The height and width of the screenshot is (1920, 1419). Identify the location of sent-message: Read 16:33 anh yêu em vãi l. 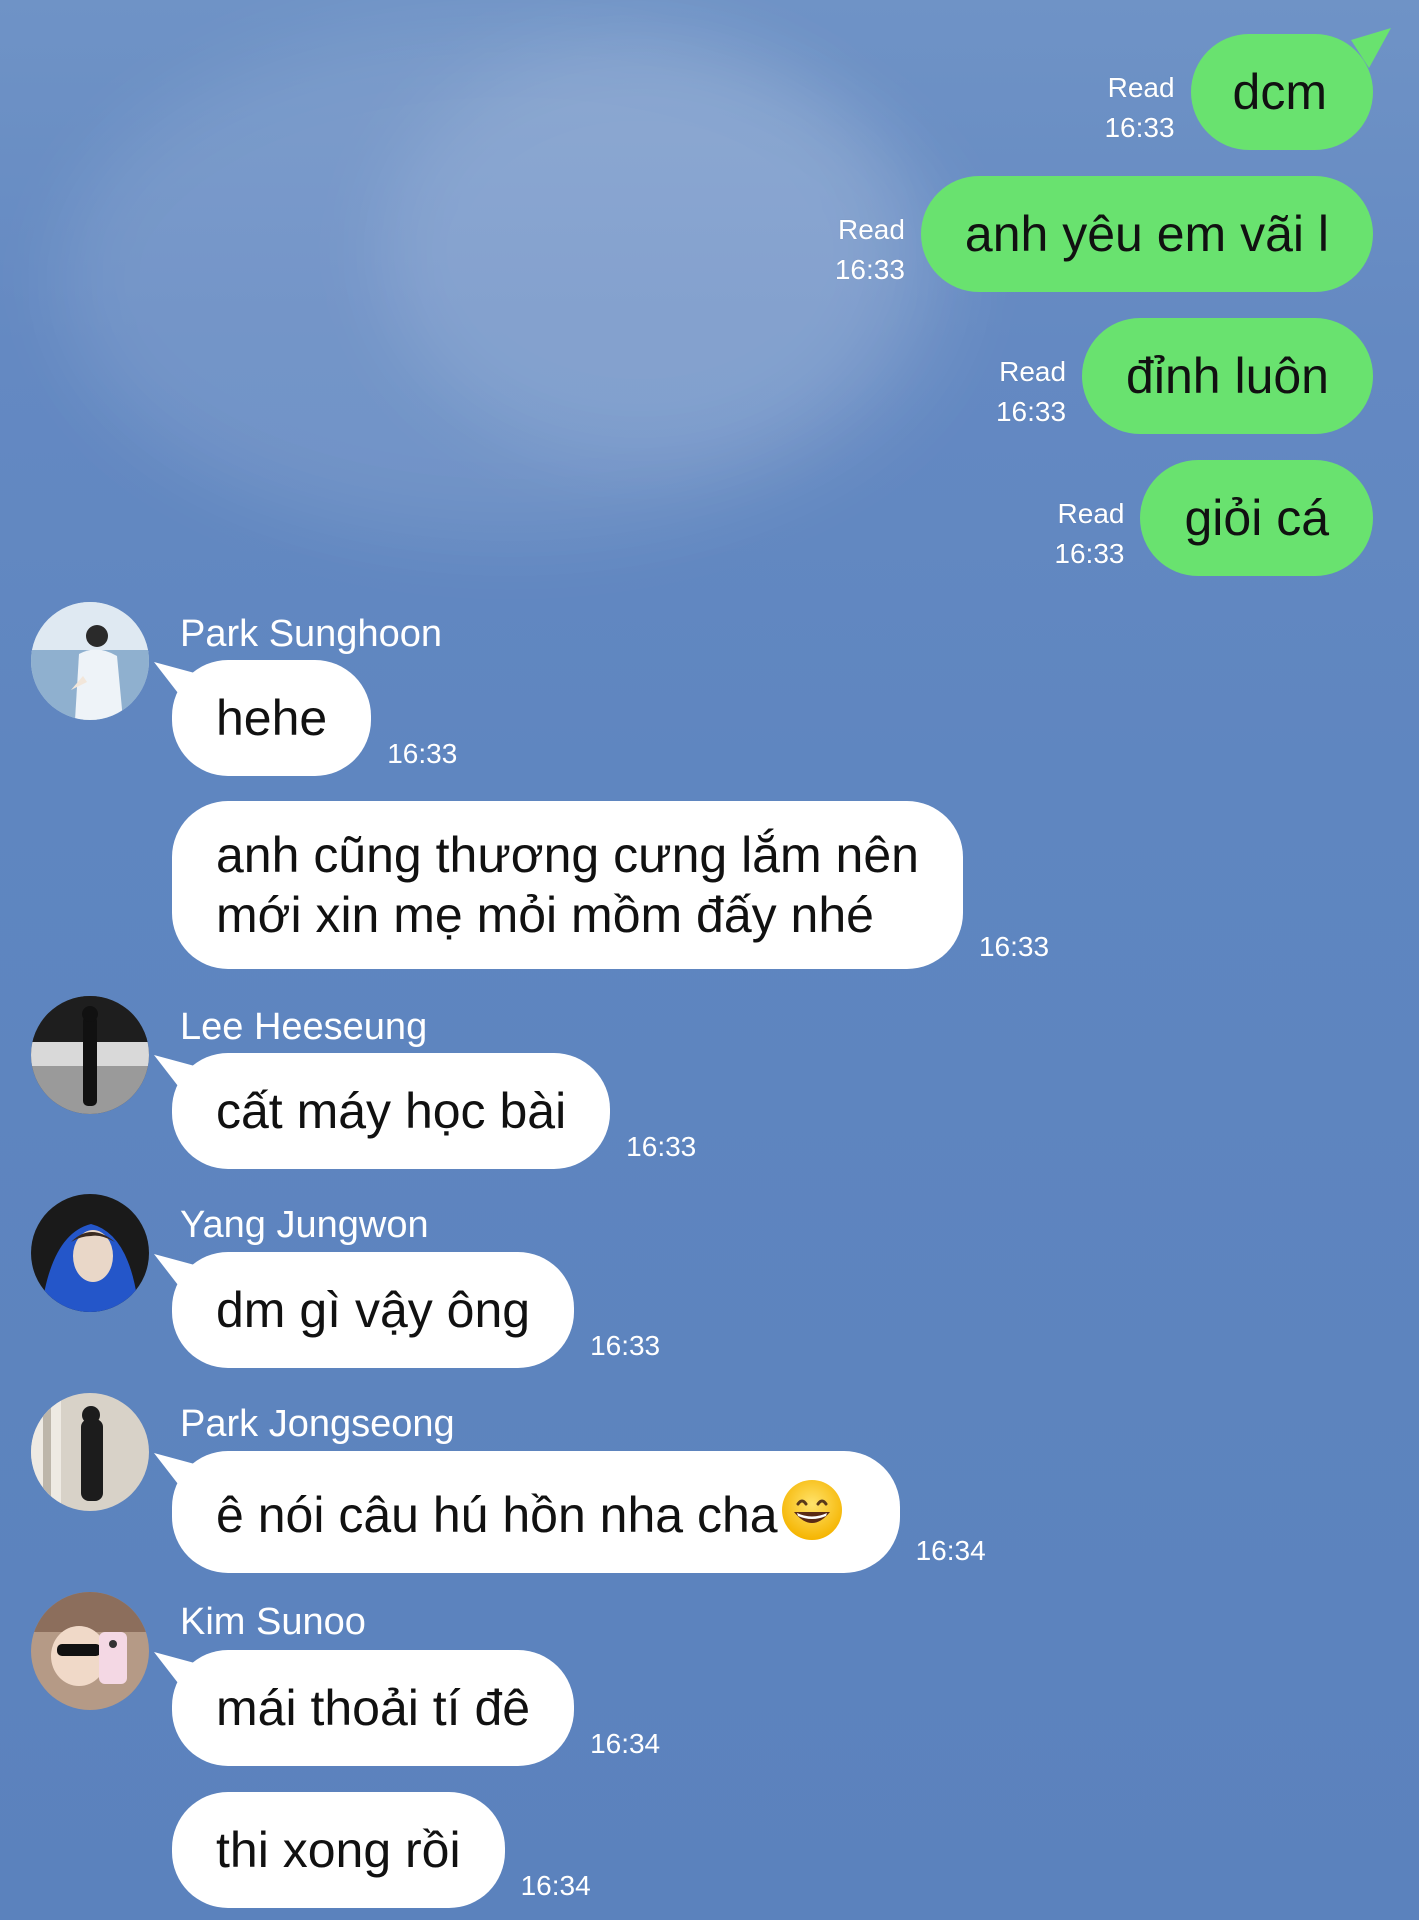
(1104, 234).